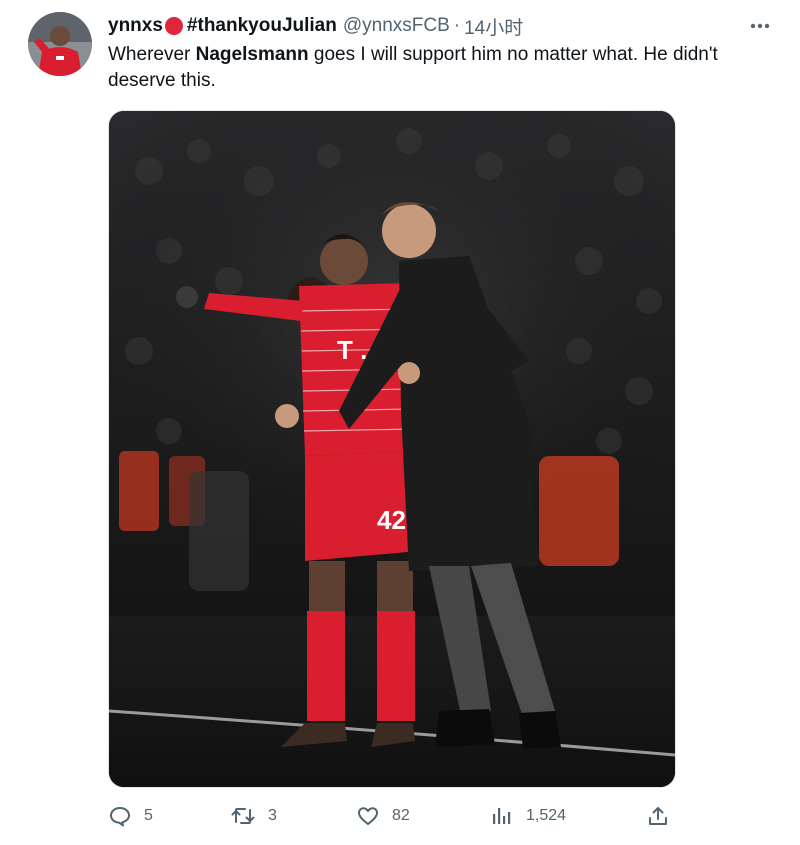 This screenshot has width=800, height=845. Describe the element at coordinates (401, 815) in the screenshot. I see `like-count: 82` at that location.